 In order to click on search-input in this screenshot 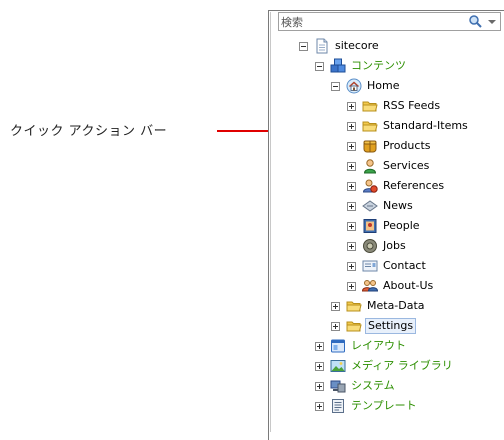, I will do `click(370, 21)`.